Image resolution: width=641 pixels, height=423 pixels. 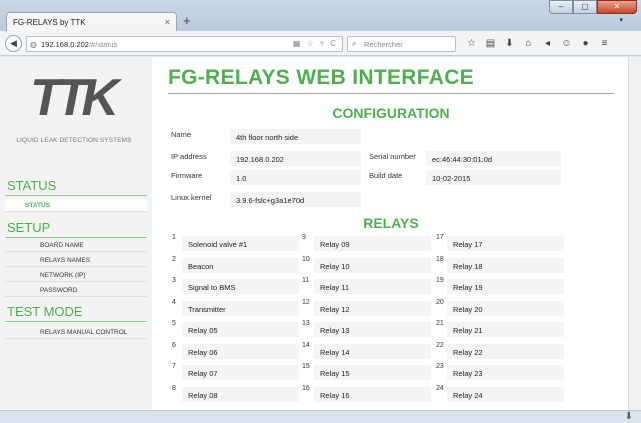 What do you see at coordinates (240, 372) in the screenshot?
I see `relay-name-field: Relay 07` at bounding box center [240, 372].